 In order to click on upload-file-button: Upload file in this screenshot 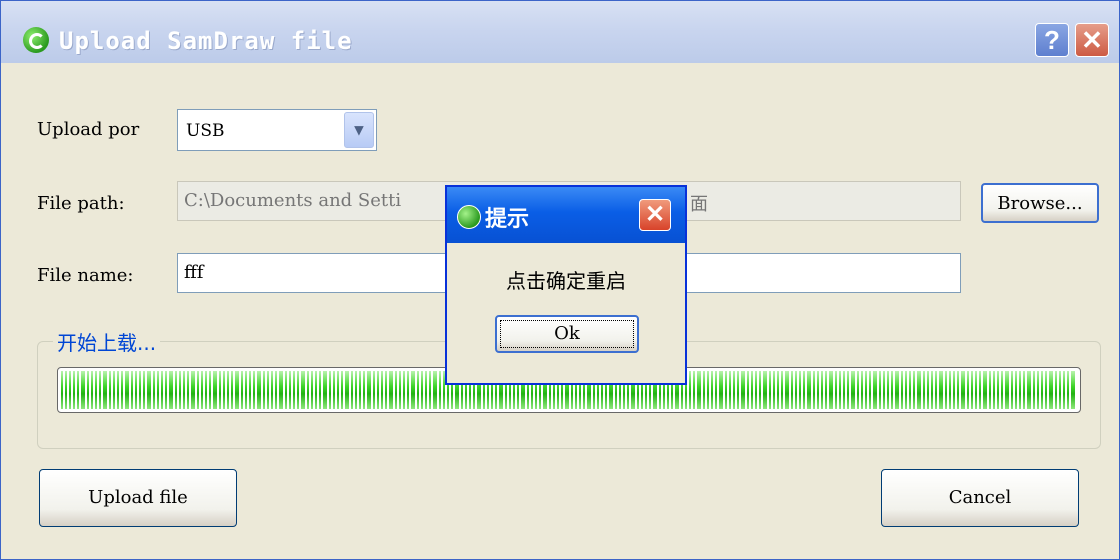, I will do `click(138, 498)`.